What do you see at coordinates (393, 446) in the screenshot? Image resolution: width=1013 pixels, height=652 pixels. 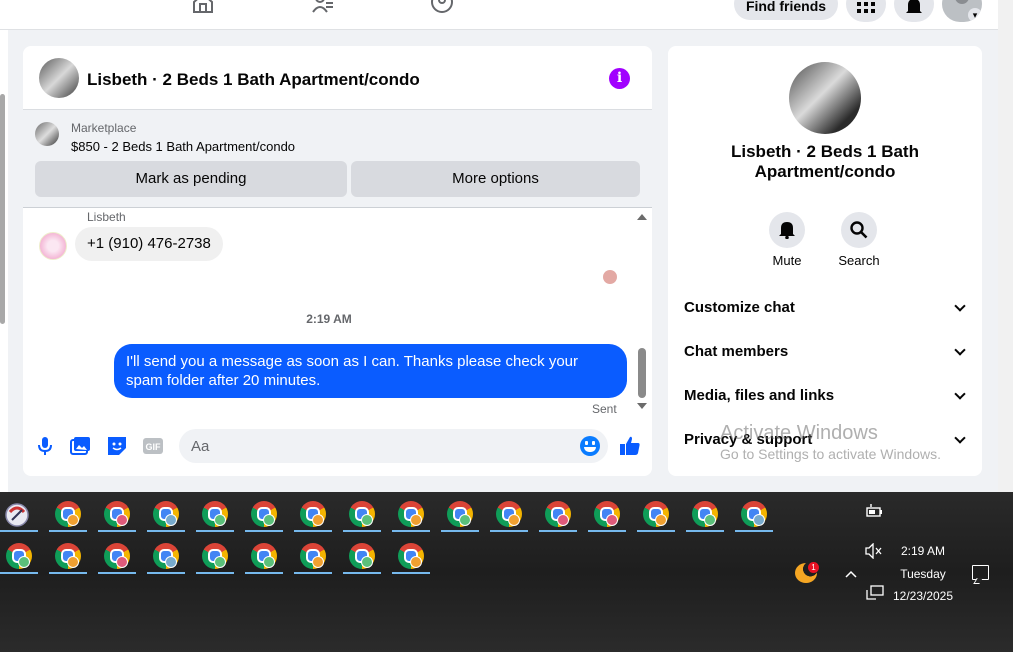 I see `message-input` at bounding box center [393, 446].